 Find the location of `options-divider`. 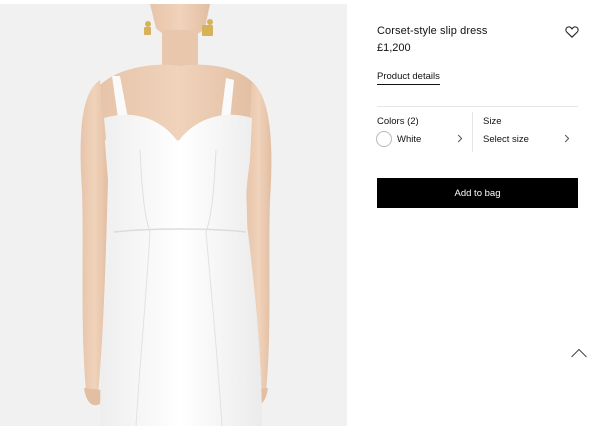

options-divider is located at coordinates (472, 132).